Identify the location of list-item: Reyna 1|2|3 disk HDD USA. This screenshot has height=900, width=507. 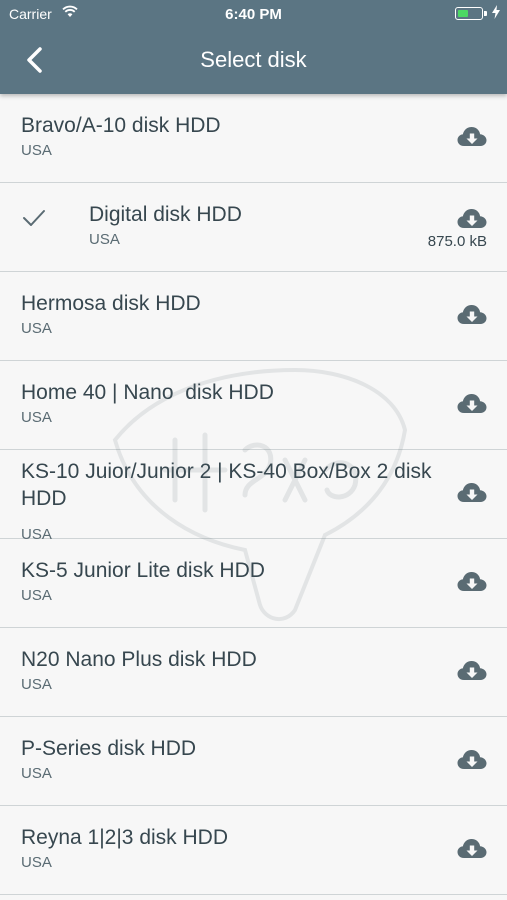
(253, 850).